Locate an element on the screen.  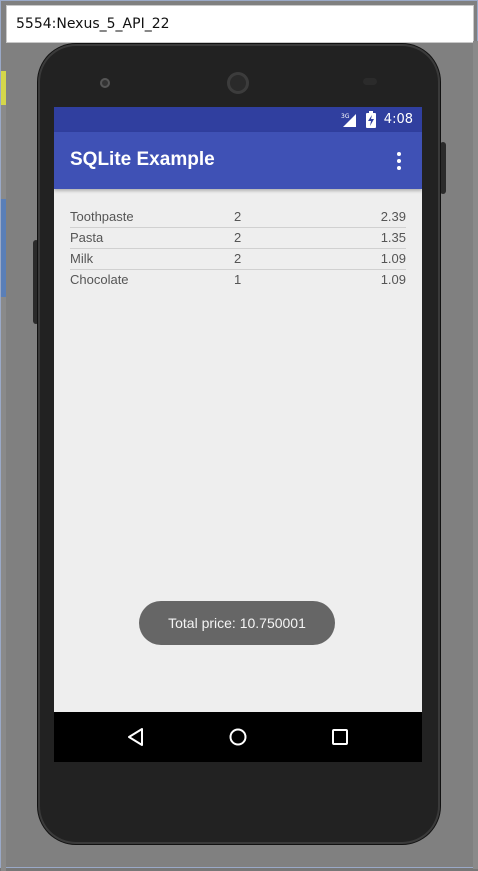
back-triangle-icon is located at coordinates (136, 737).